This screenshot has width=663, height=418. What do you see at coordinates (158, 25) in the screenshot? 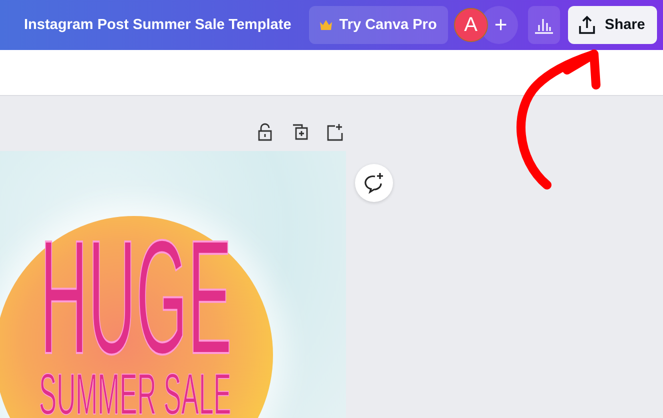
I see `document-title: Instagram Post Summer Sale Template` at bounding box center [158, 25].